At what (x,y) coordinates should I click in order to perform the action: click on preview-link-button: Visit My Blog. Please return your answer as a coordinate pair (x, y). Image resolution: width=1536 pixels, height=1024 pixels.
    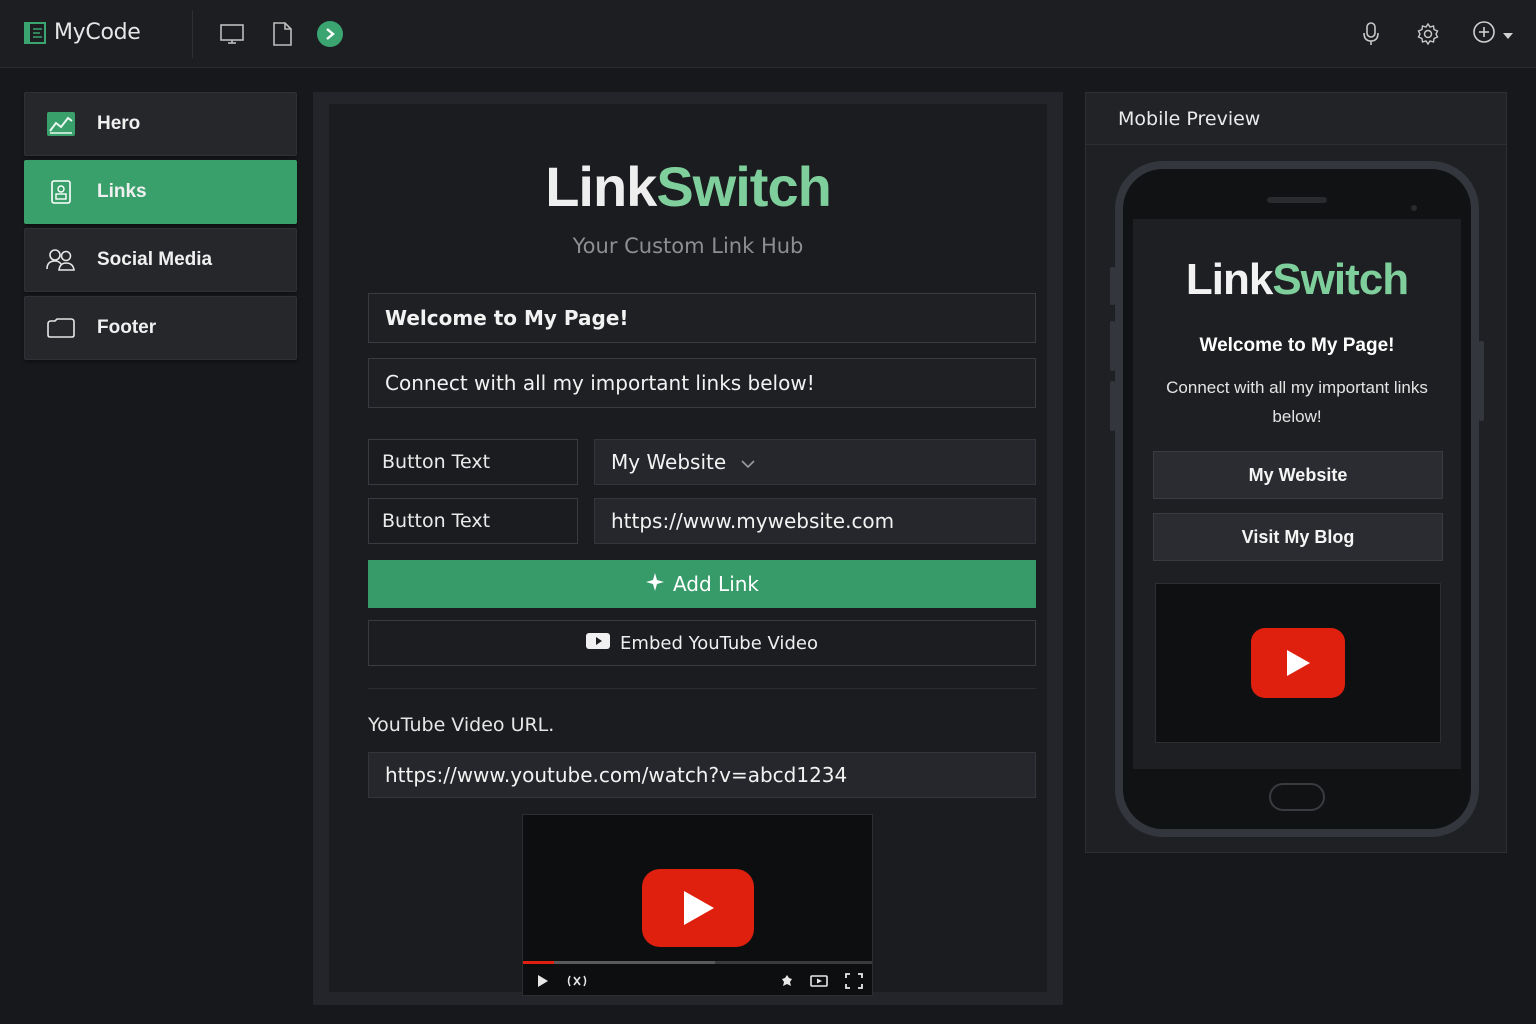
    Looking at the image, I should click on (1298, 537).